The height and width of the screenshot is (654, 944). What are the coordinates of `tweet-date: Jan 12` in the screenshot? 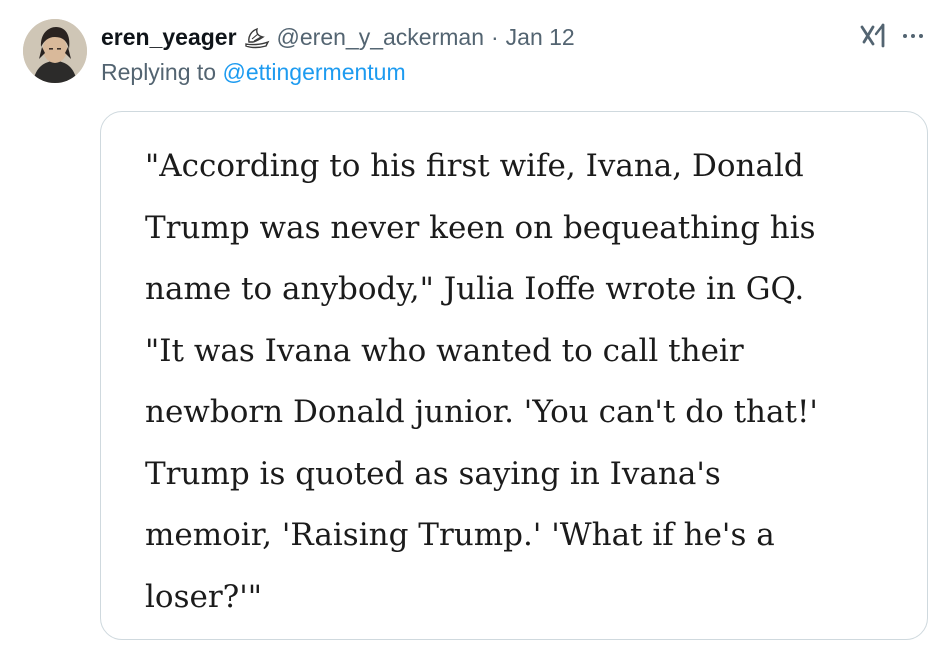 It's located at (540, 37).